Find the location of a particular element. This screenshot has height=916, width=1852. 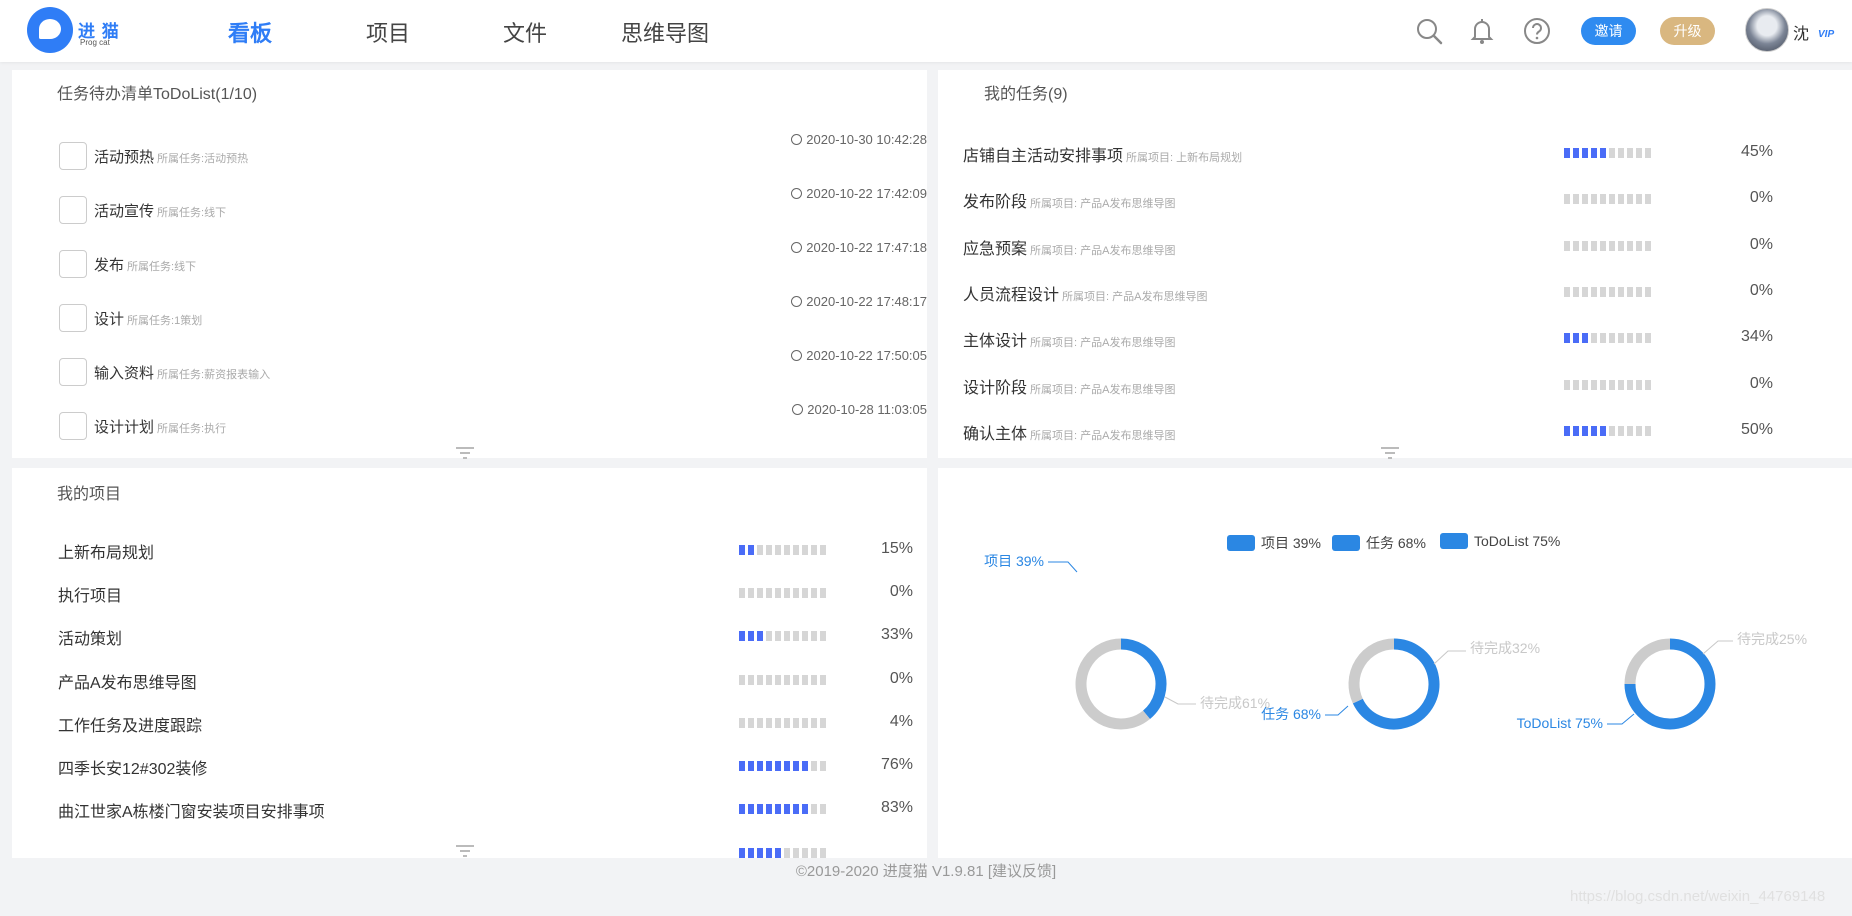

todo-name: 活动预热 所属任务:活动预热 is located at coordinates (171, 156).